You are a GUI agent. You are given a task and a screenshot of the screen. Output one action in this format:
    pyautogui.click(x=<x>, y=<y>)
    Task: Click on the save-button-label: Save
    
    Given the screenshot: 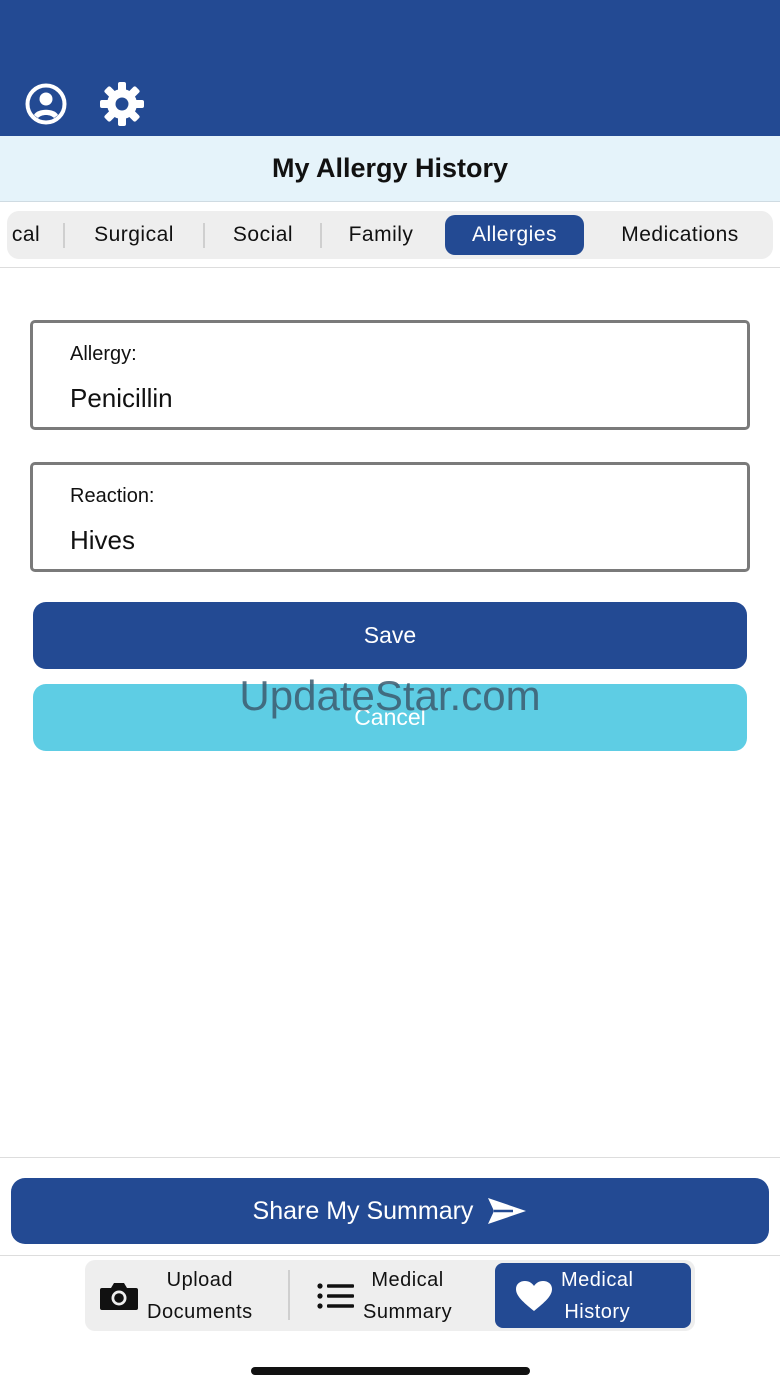 What is the action you would take?
    pyautogui.click(x=390, y=635)
    